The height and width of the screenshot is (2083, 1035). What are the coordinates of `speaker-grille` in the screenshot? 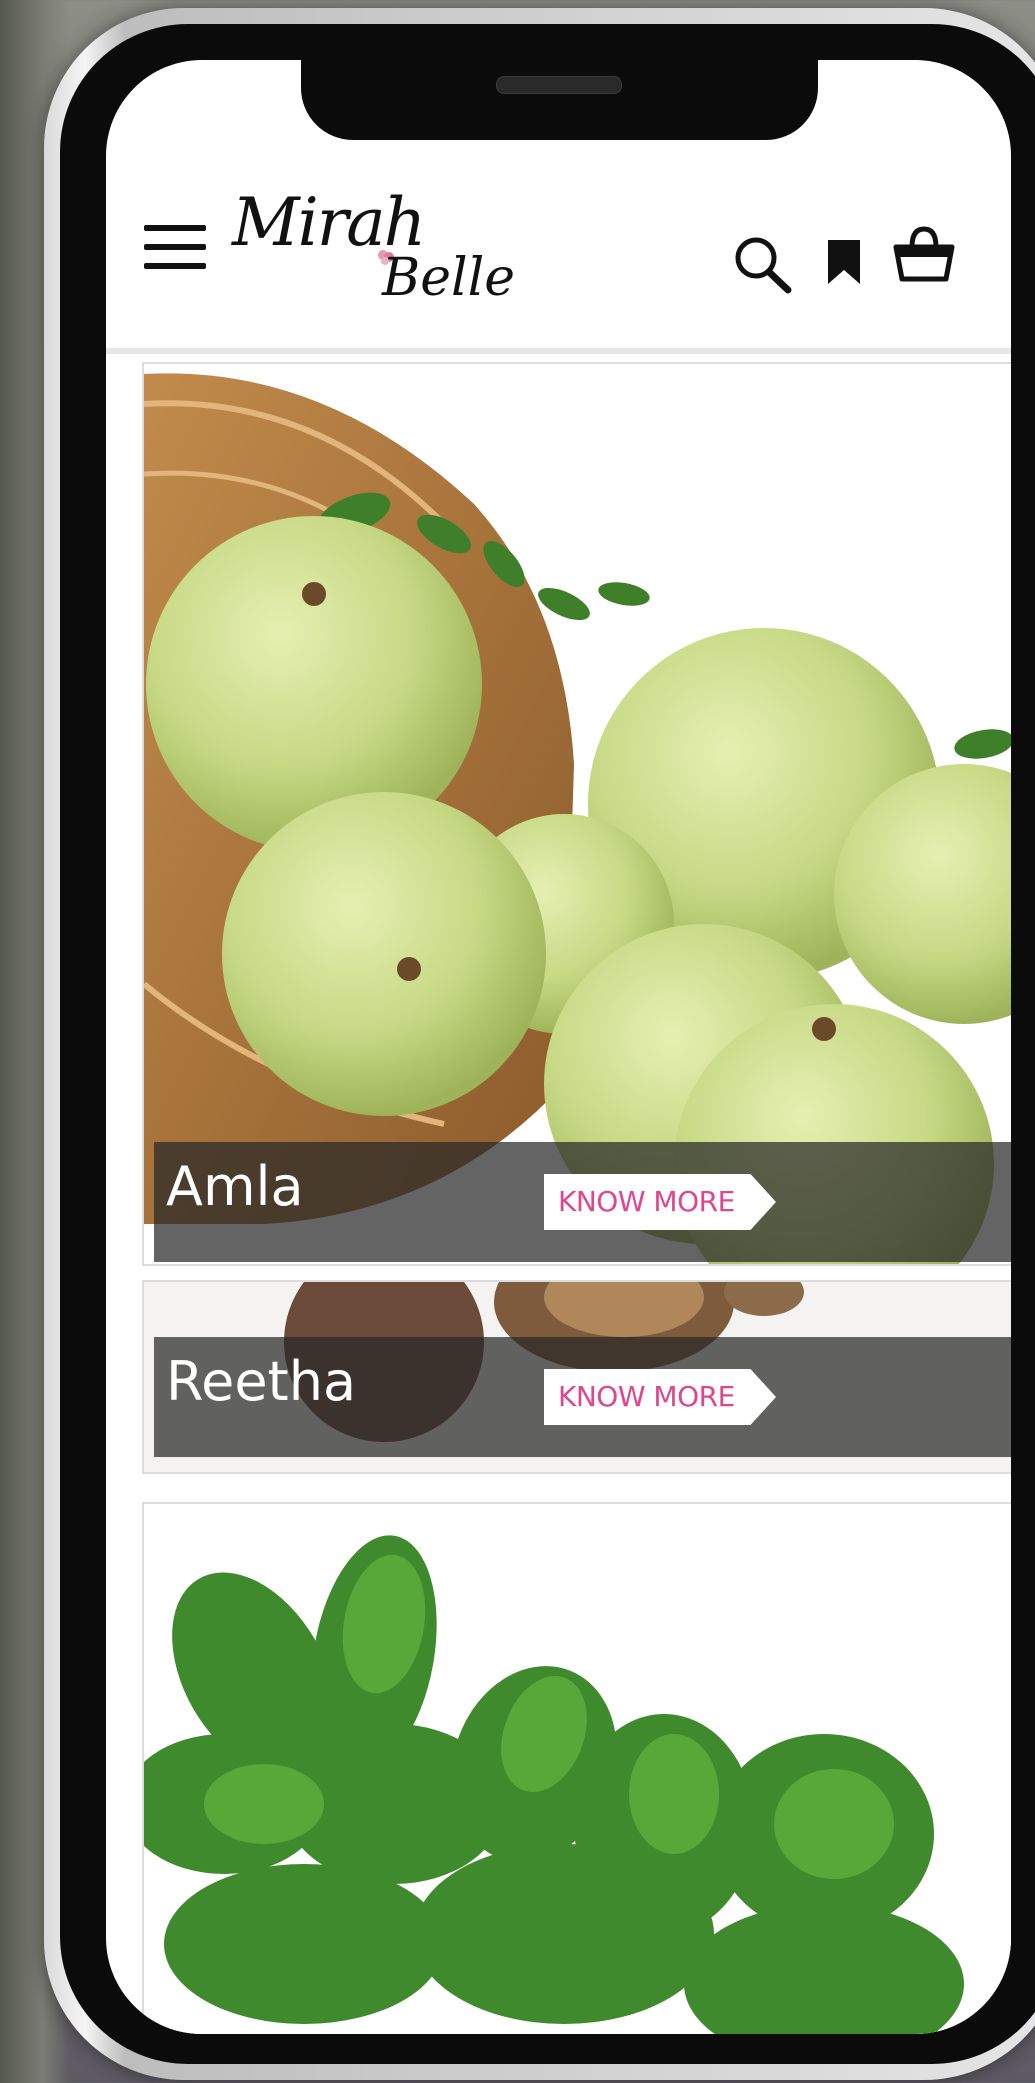 It's located at (559, 85).